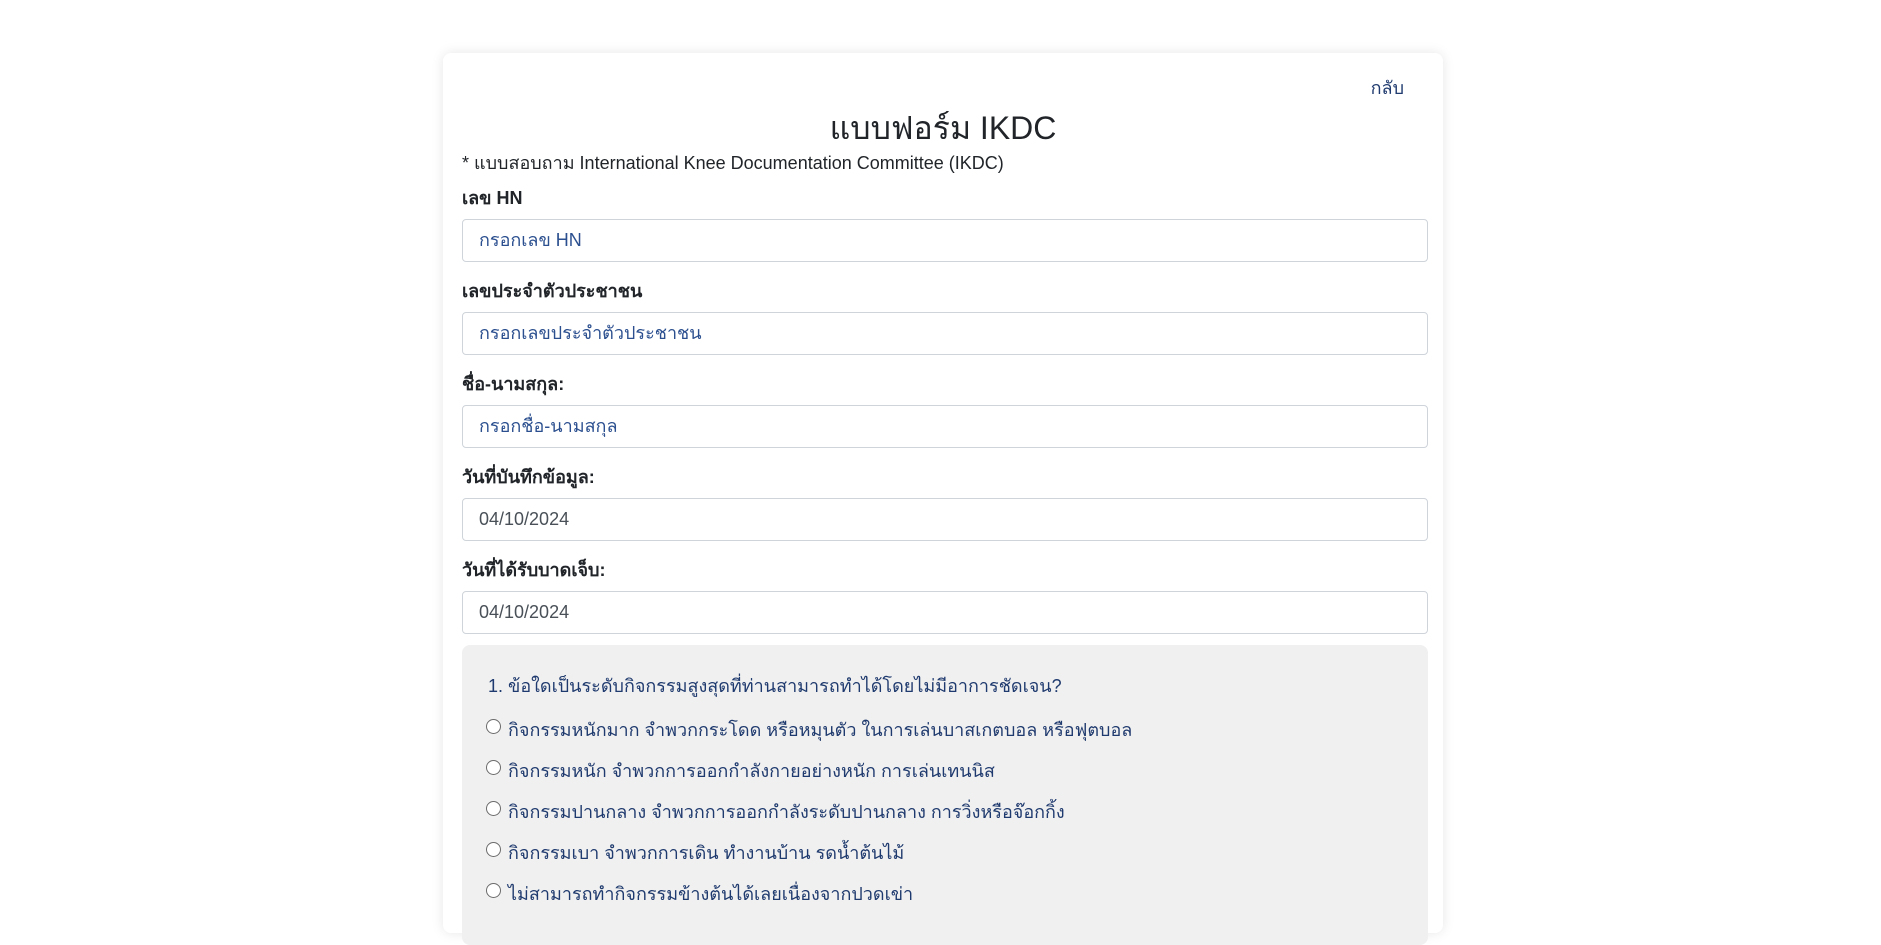 Image resolution: width=1881 pixels, height=945 pixels. What do you see at coordinates (945, 612) in the screenshot?
I see `injury-date-input` at bounding box center [945, 612].